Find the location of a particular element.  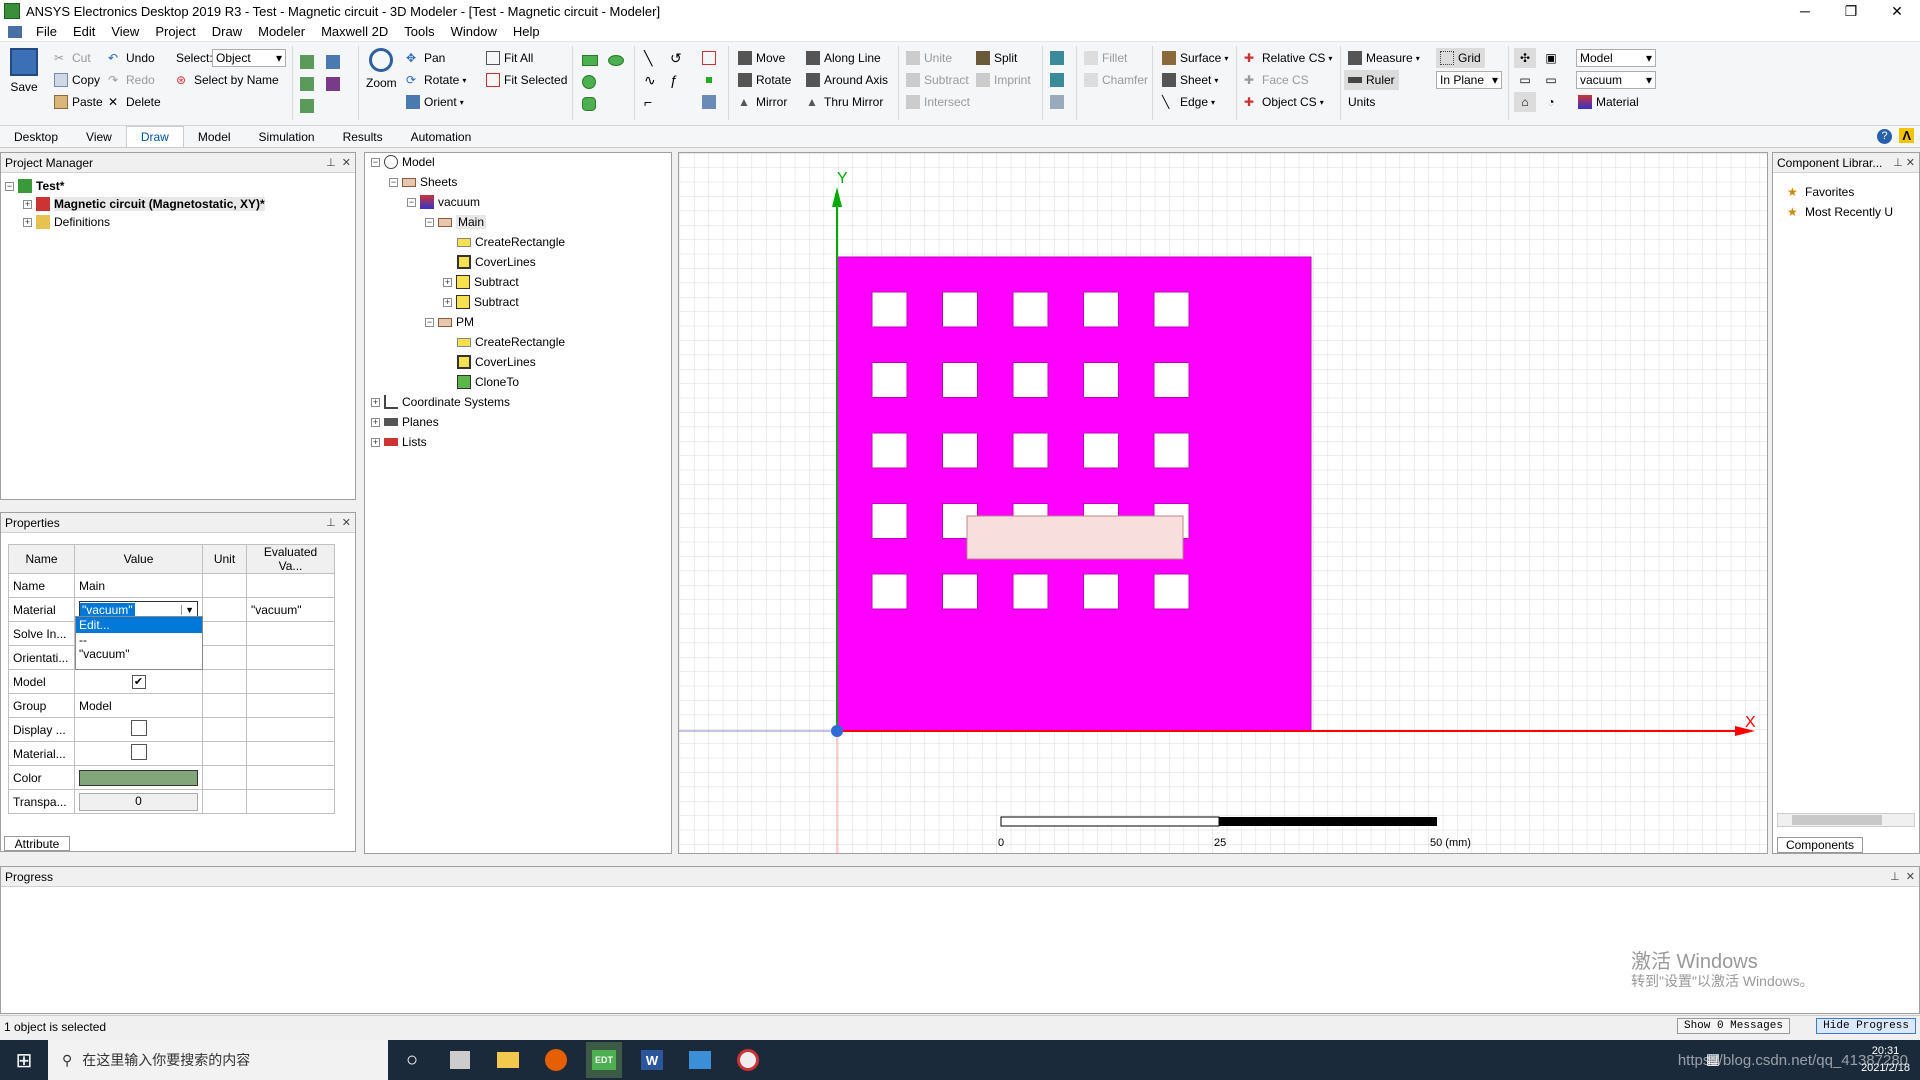

tree-pm: − PM is located at coordinates (449, 322).